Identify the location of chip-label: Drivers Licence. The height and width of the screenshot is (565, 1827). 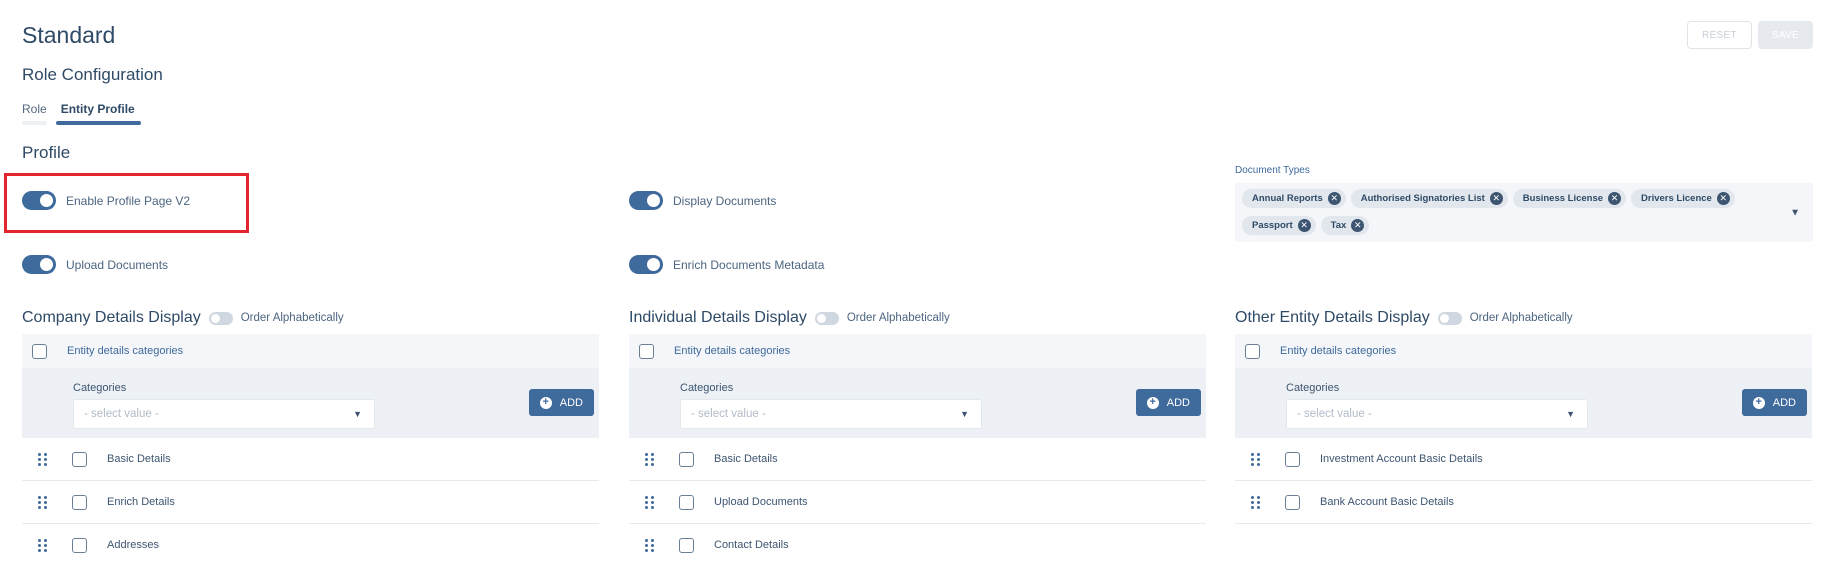
(1676, 198).